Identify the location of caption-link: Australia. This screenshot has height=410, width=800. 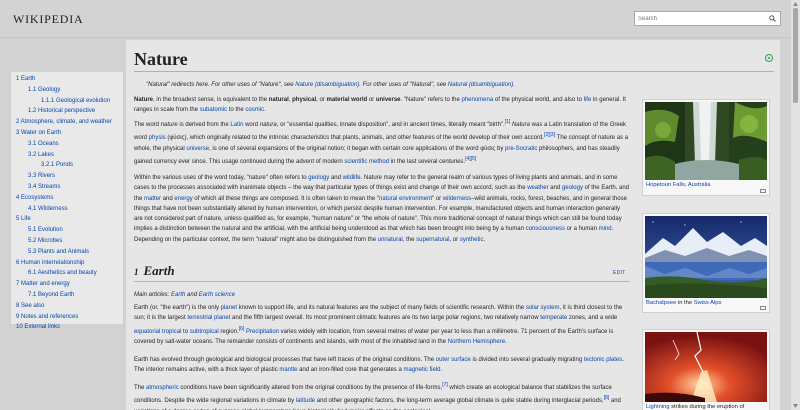
(699, 185).